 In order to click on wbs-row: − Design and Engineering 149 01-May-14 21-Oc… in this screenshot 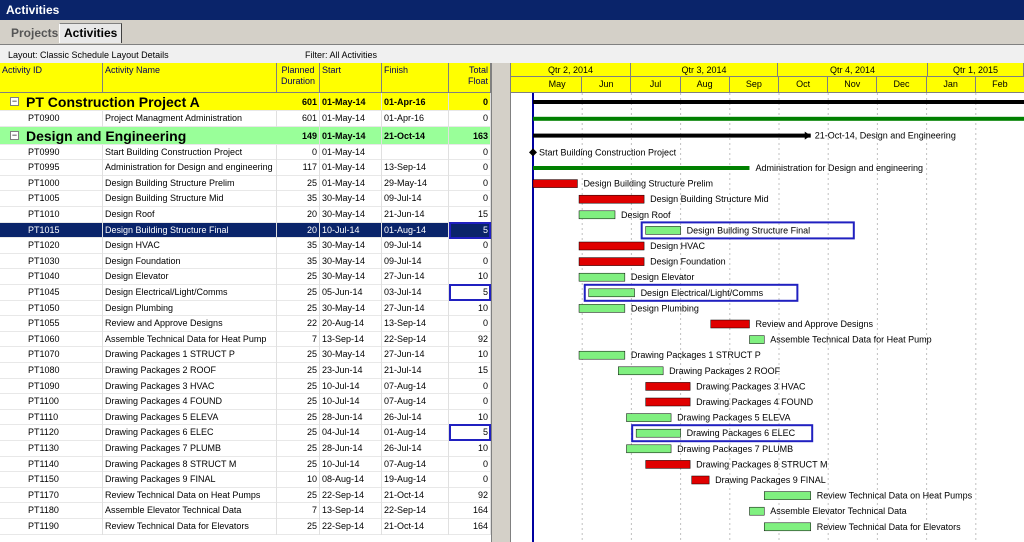, I will do `click(245, 135)`.